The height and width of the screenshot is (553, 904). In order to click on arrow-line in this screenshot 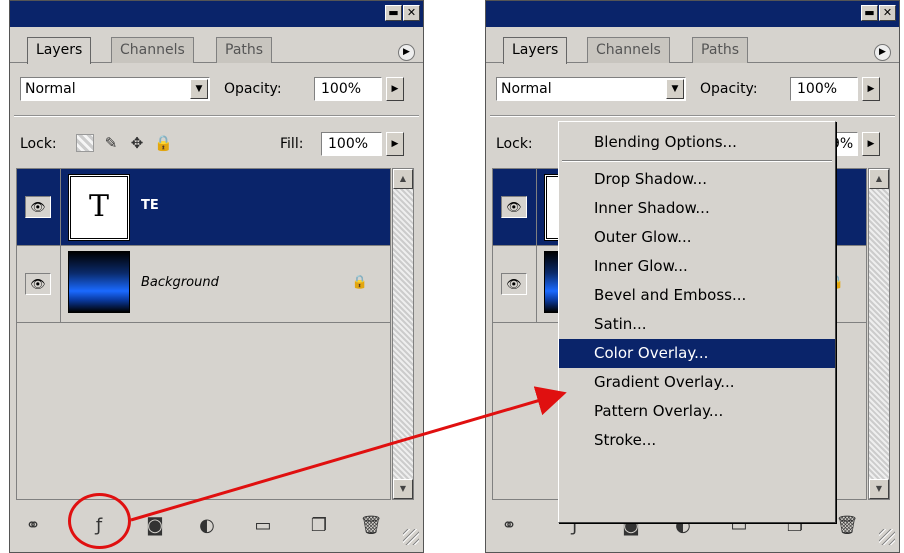, I will do `click(348, 454)`.